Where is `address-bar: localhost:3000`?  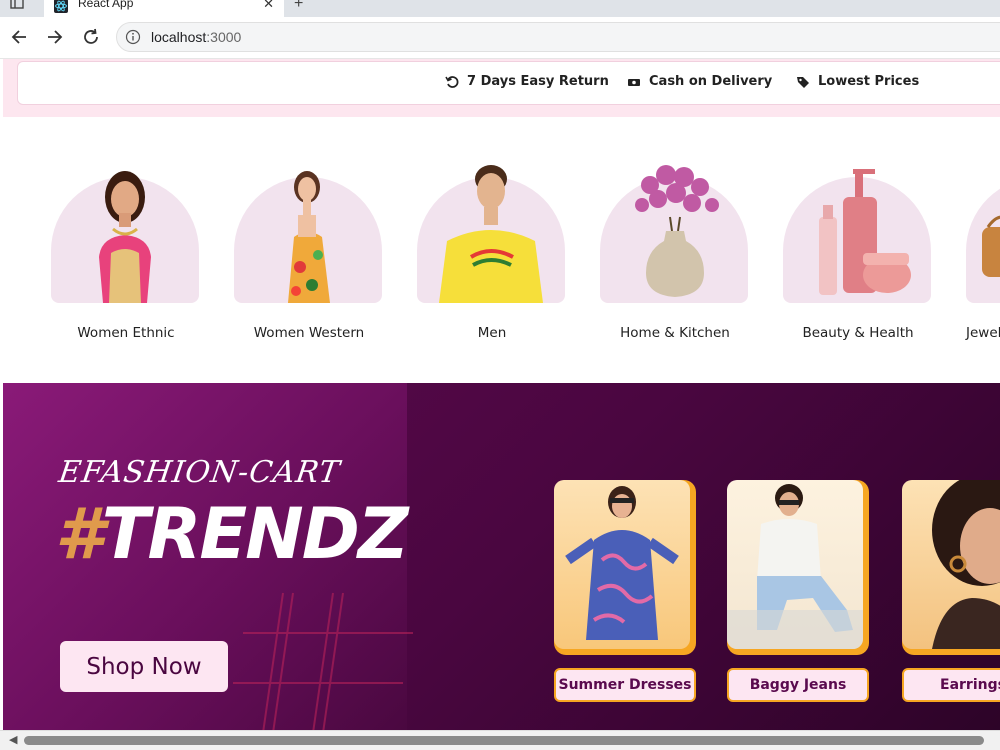
address-bar: localhost:3000 is located at coordinates (558, 37).